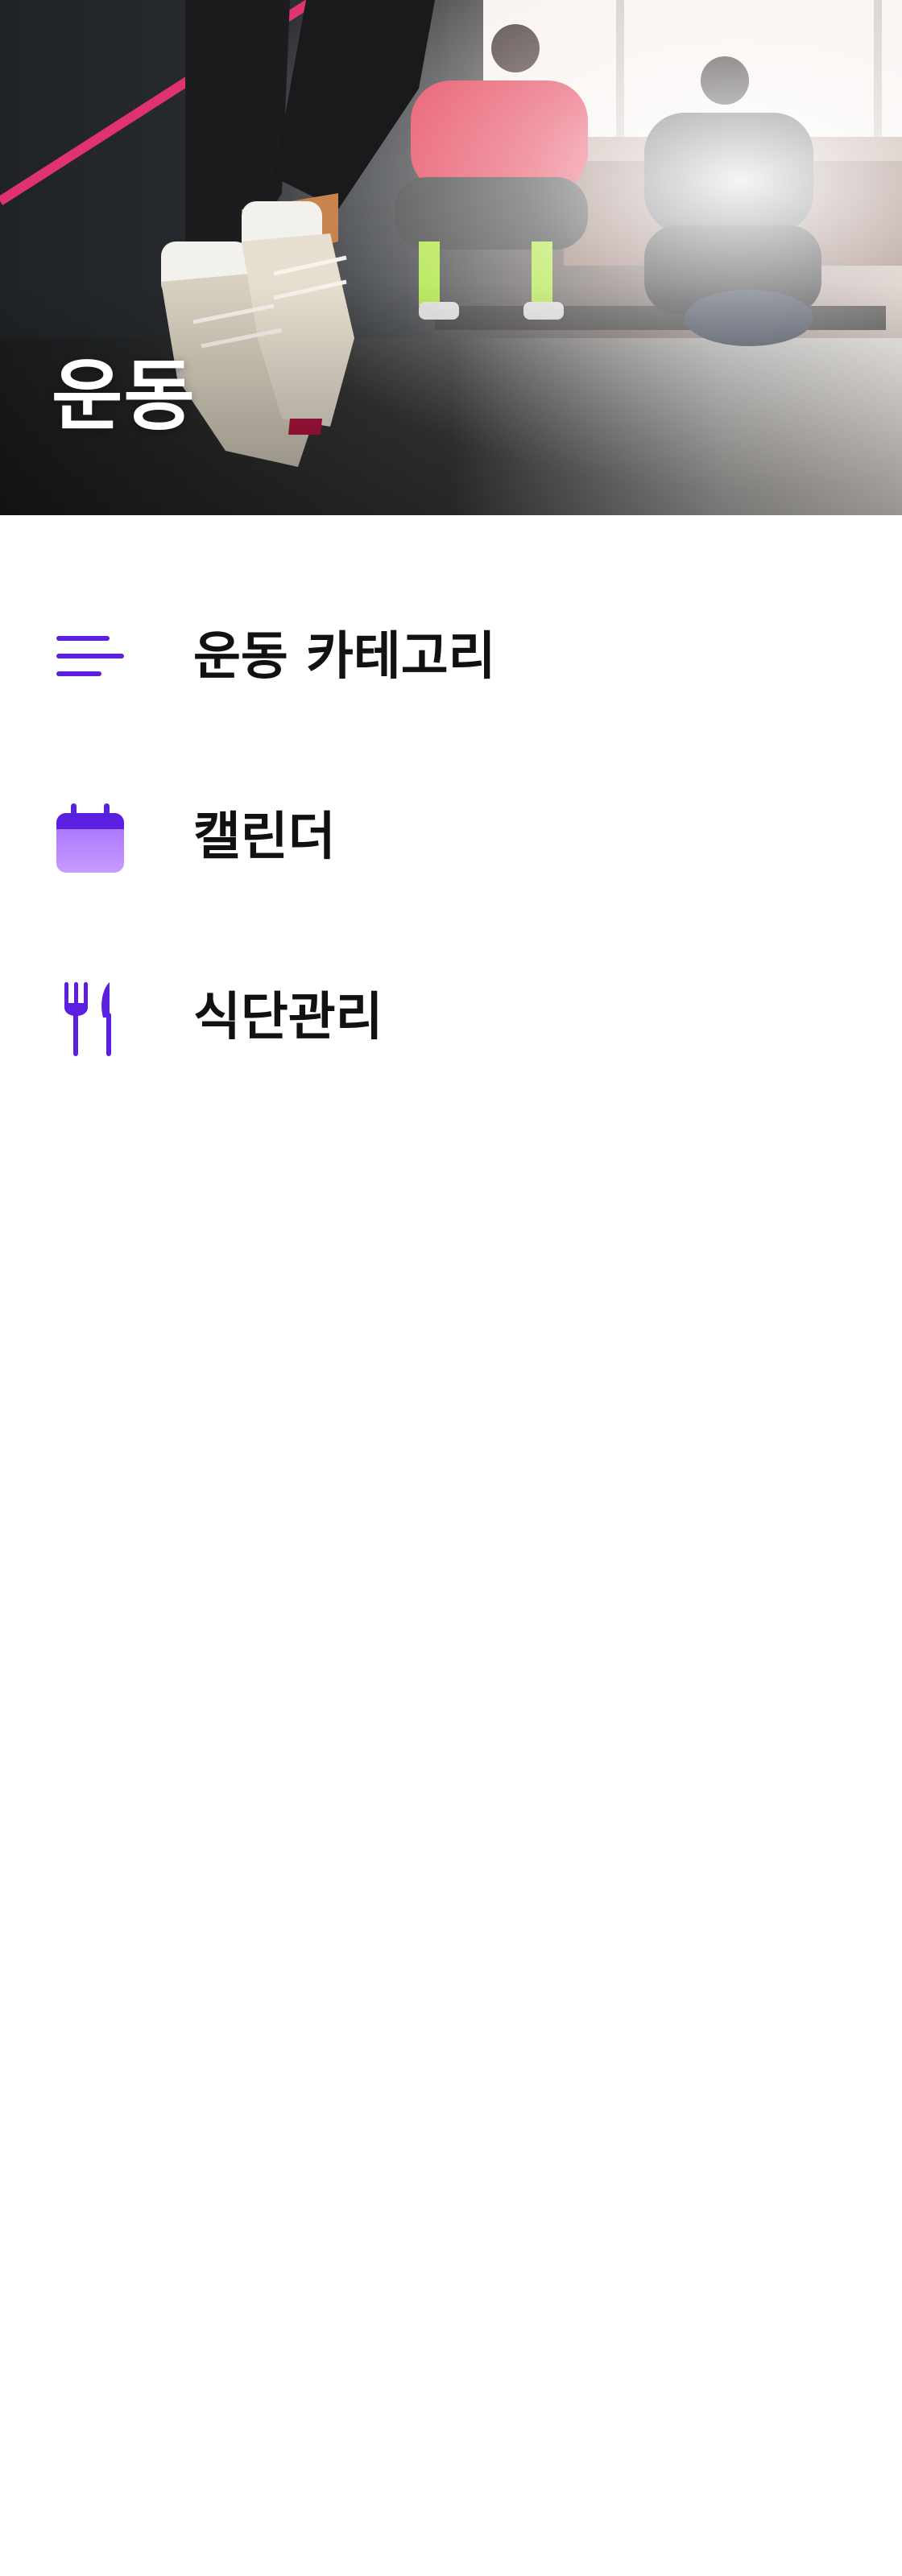 The height and width of the screenshot is (2576, 902). What do you see at coordinates (344, 657) in the screenshot?
I see `menu-item-label: 운동 카테고리` at bounding box center [344, 657].